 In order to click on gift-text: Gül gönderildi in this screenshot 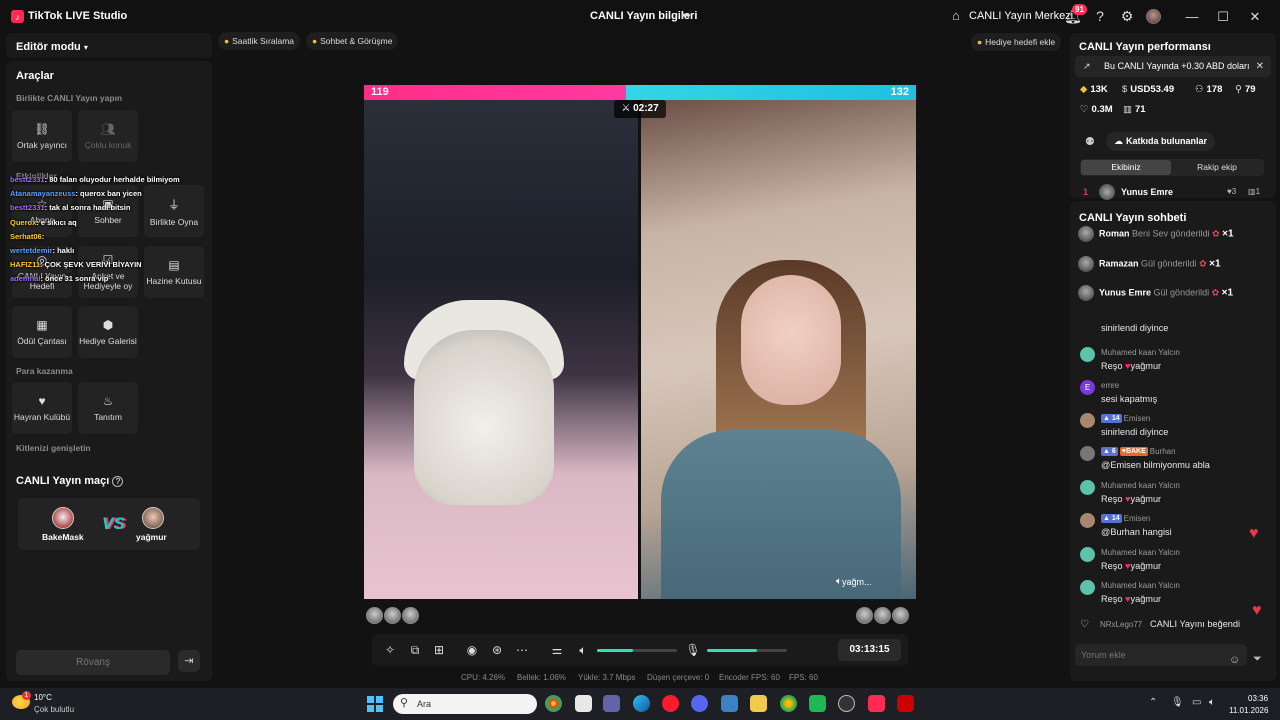, I will do `click(1169, 262)`.